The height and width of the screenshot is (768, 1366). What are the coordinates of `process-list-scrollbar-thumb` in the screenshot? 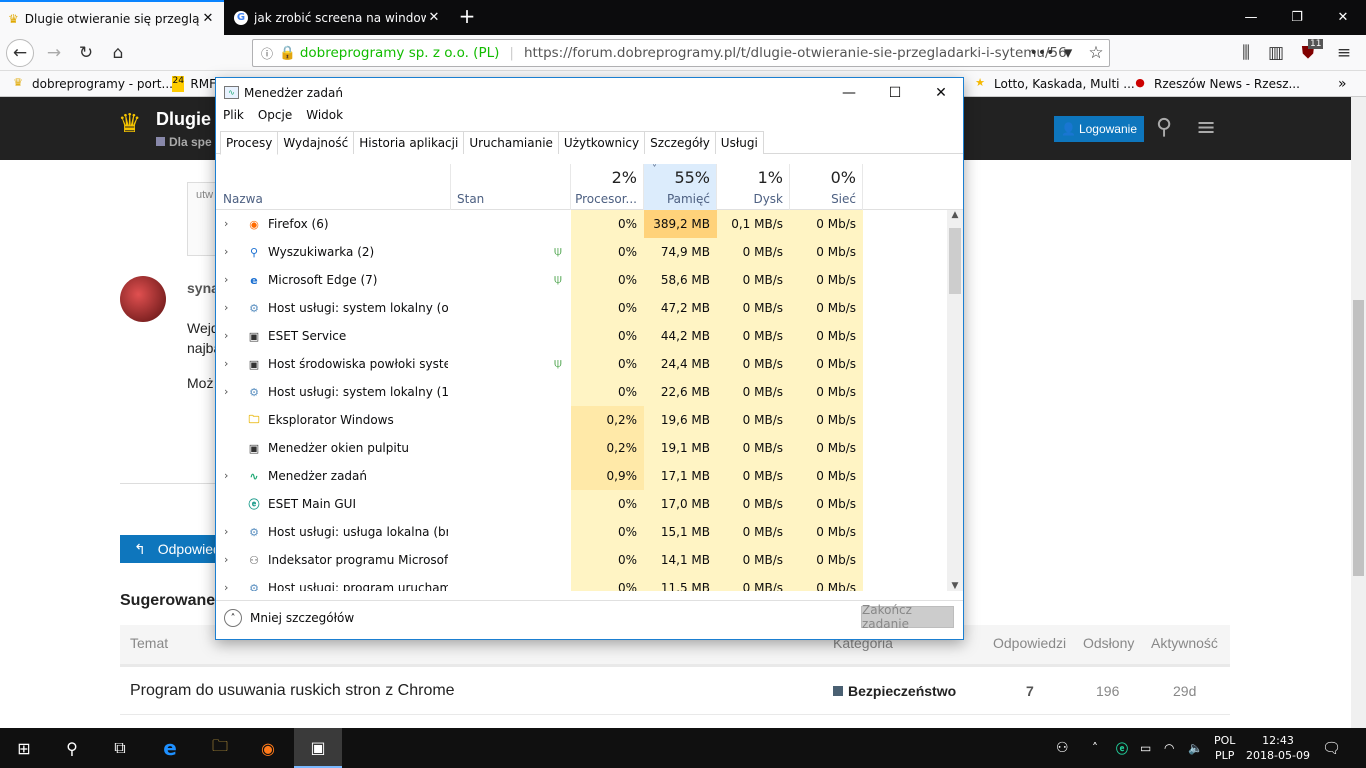 It's located at (955, 261).